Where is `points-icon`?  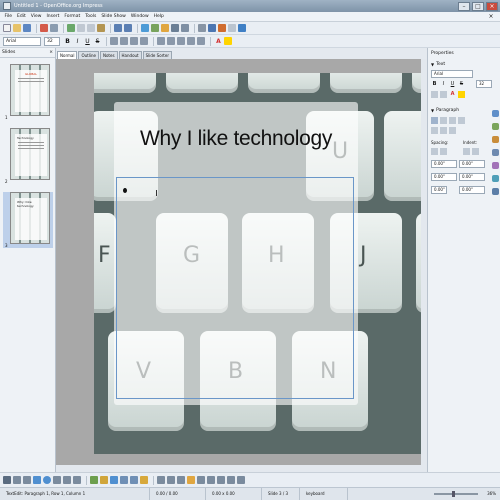
points-icon is located at coordinates (161, 480).